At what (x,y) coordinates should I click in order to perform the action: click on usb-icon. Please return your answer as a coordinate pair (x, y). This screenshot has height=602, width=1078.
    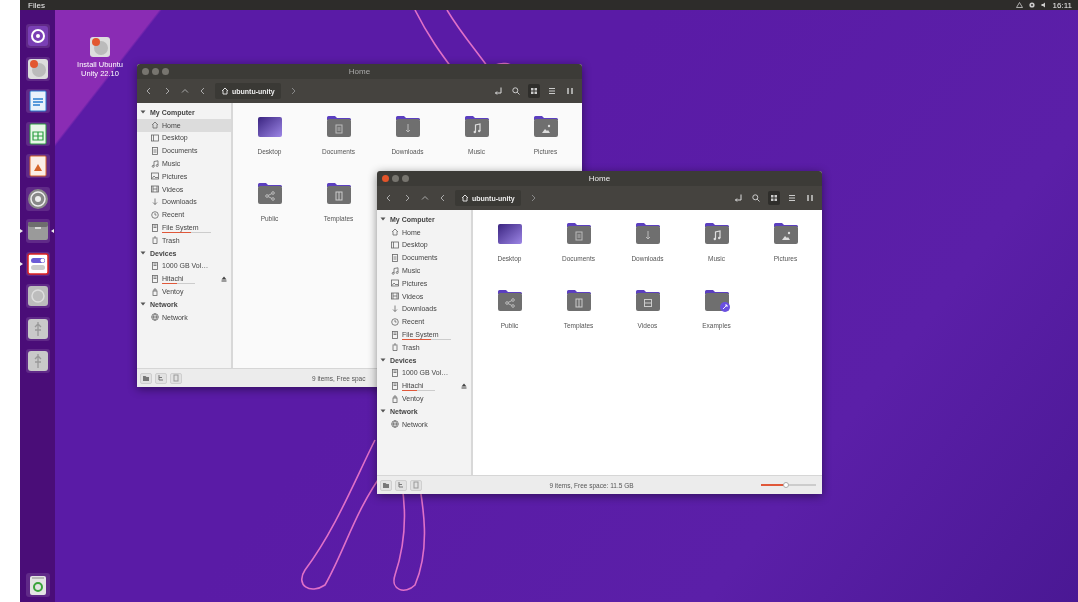
    Looking at the image, I should click on (37, 361).